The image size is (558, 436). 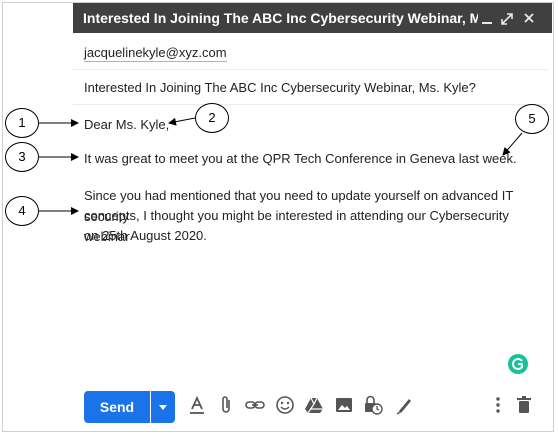 What do you see at coordinates (344, 405) in the screenshot?
I see `photo-icon` at bounding box center [344, 405].